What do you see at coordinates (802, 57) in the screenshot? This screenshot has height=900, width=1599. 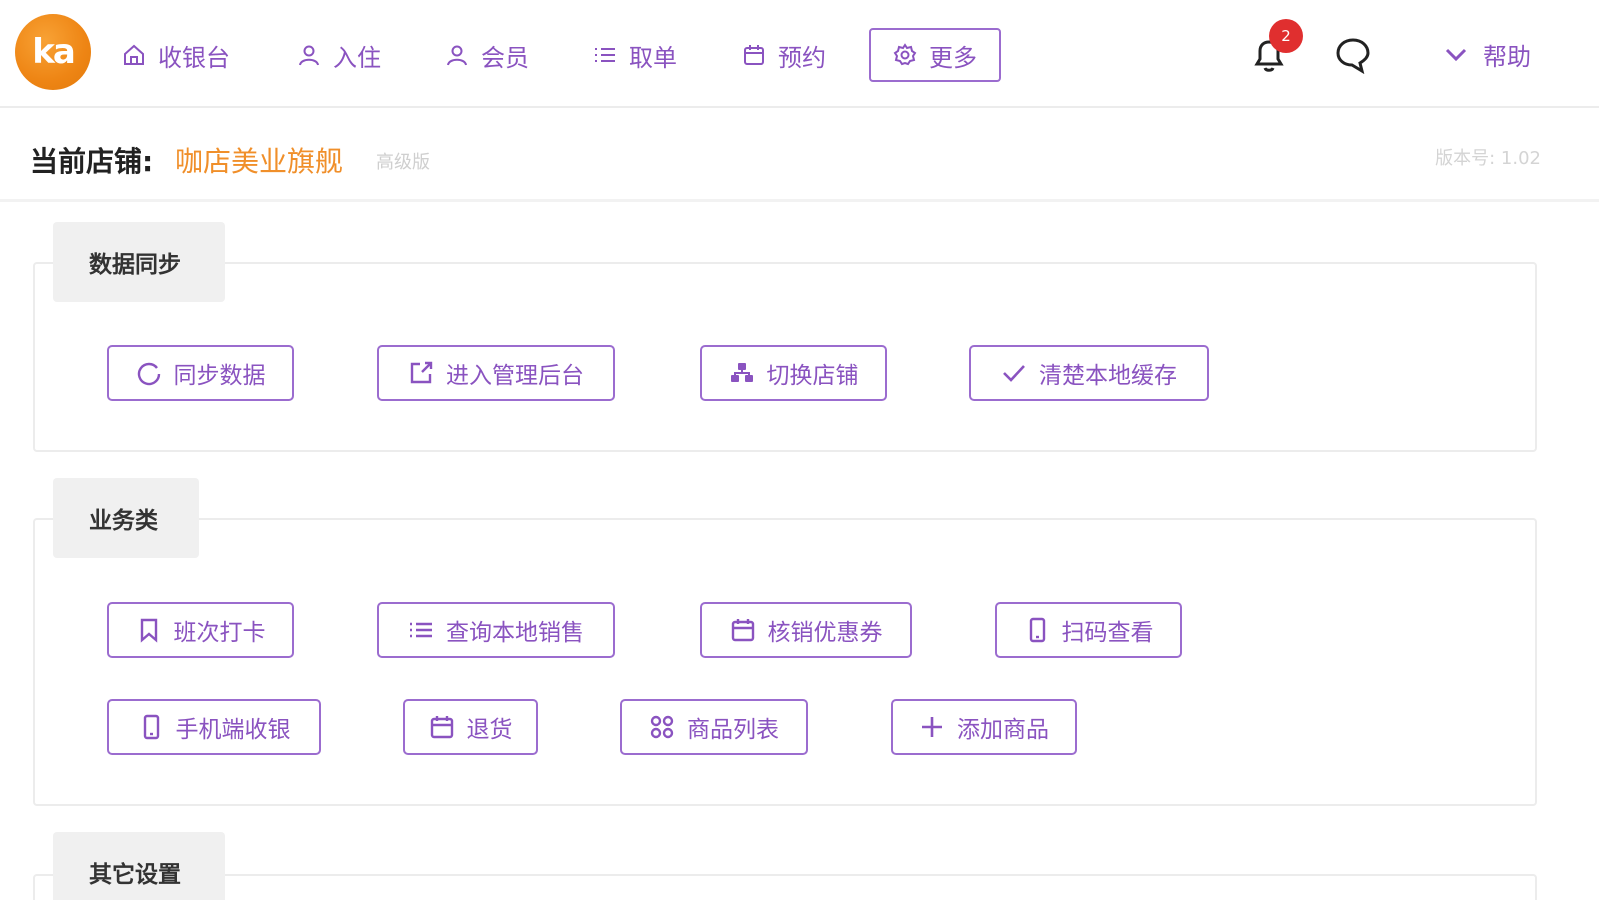 I see `nav-item-label: 预约` at bounding box center [802, 57].